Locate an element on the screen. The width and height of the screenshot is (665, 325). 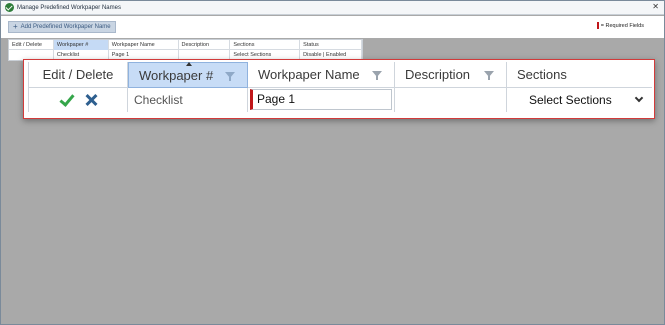
workpaper-num-value: Checklist is located at coordinates (158, 100).